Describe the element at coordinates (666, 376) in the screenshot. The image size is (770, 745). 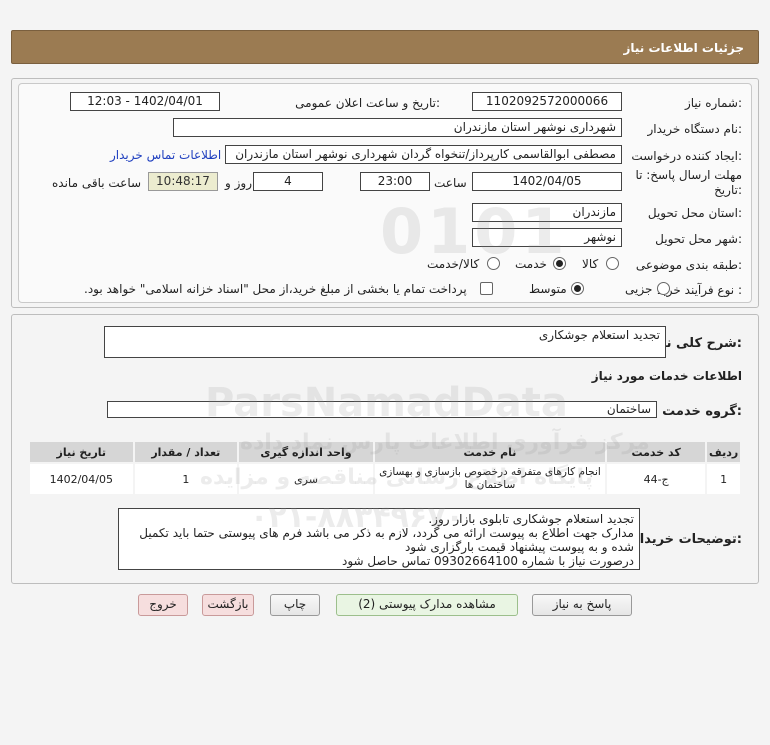
I see `services-title: اطلاعات خدمات مورد نیاز` at that location.